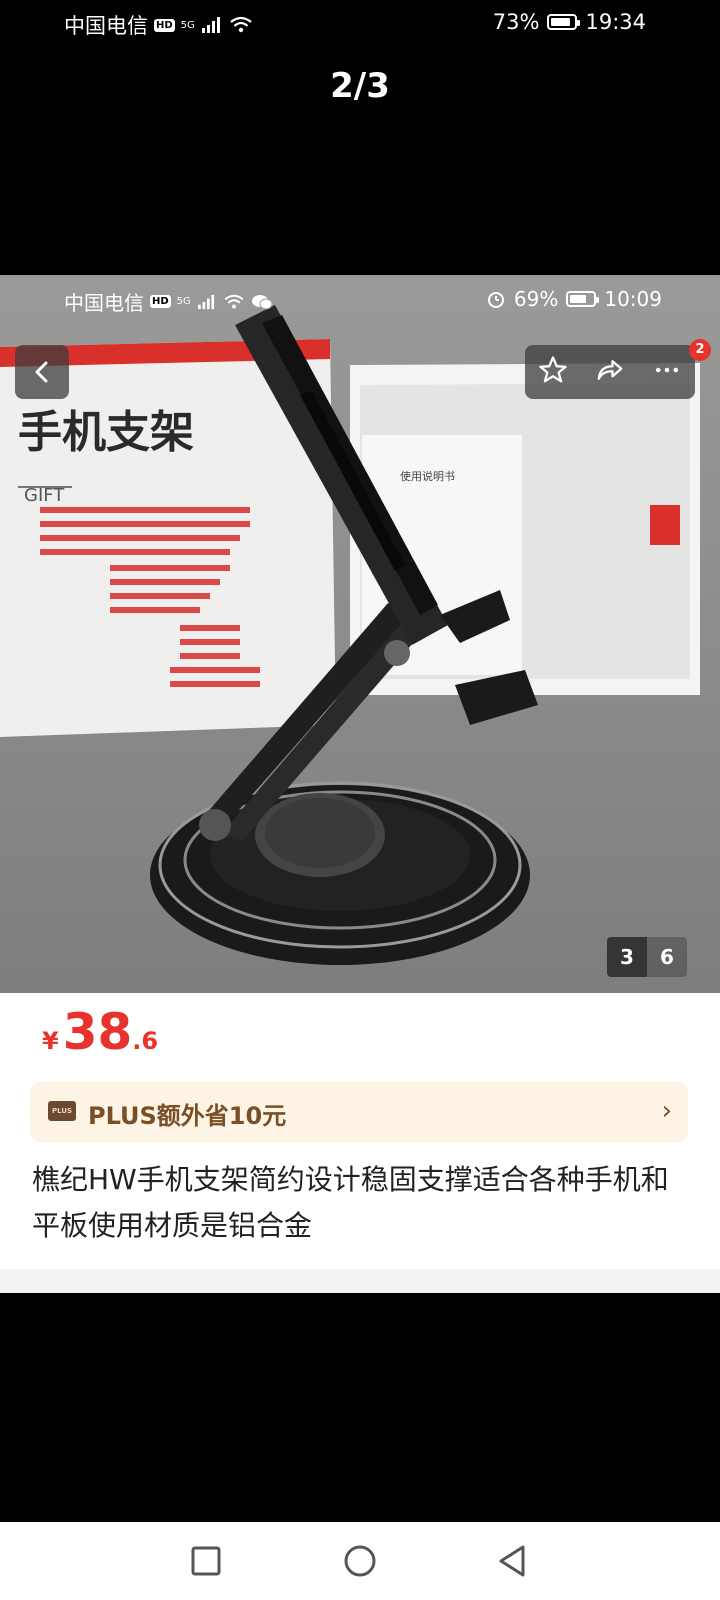  I want to click on navigation-bar, so click(360, 1561).